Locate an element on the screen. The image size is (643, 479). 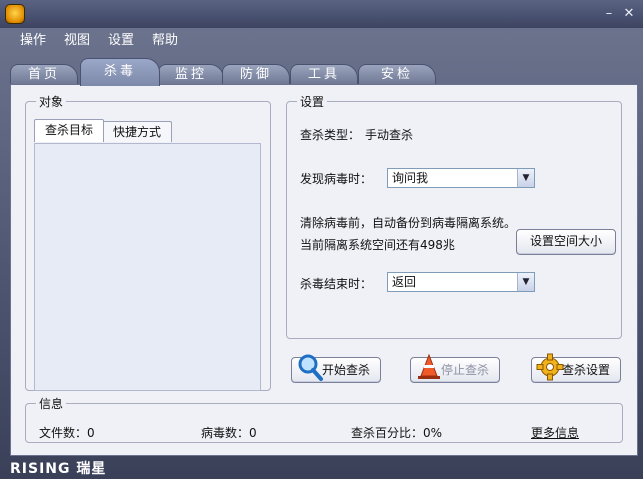
stop-scan-button: 停止查杀 is located at coordinates (455, 368).